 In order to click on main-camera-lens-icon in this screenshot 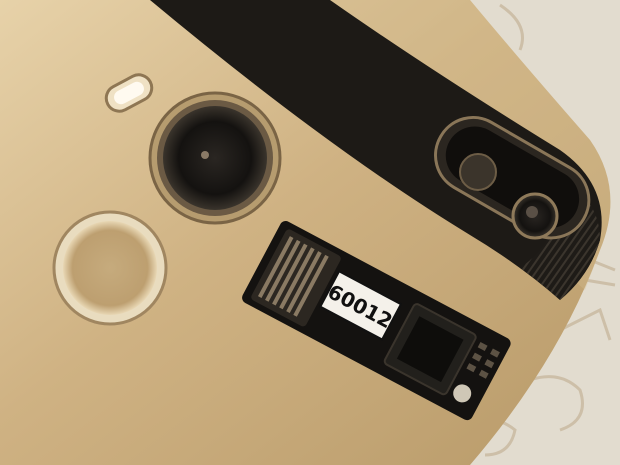, I will do `click(215, 158)`.